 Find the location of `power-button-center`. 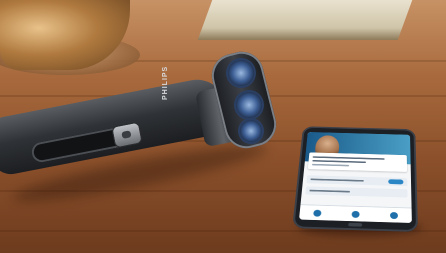

power-button-center is located at coordinates (126, 134).